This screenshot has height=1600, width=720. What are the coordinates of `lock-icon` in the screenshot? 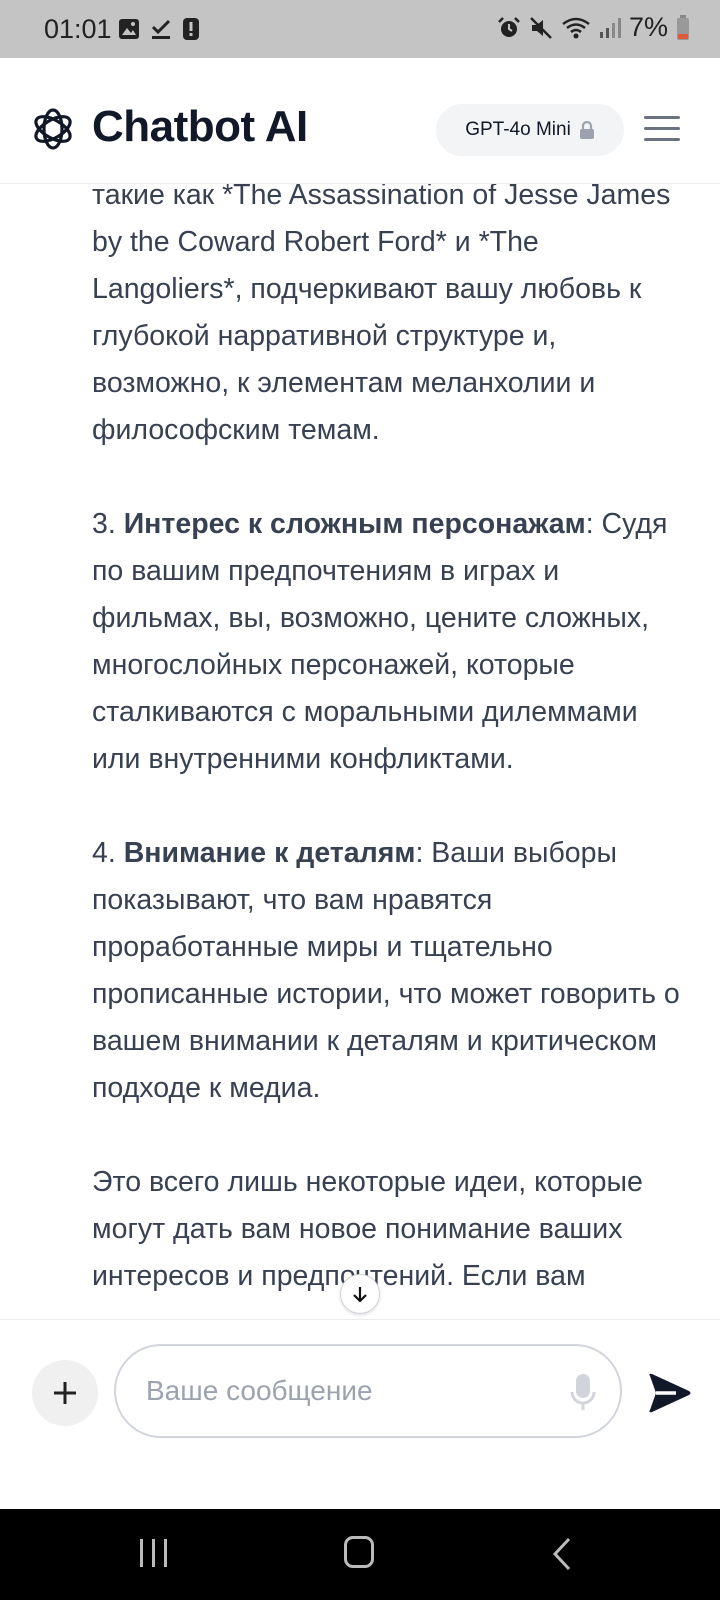 It's located at (586, 130).